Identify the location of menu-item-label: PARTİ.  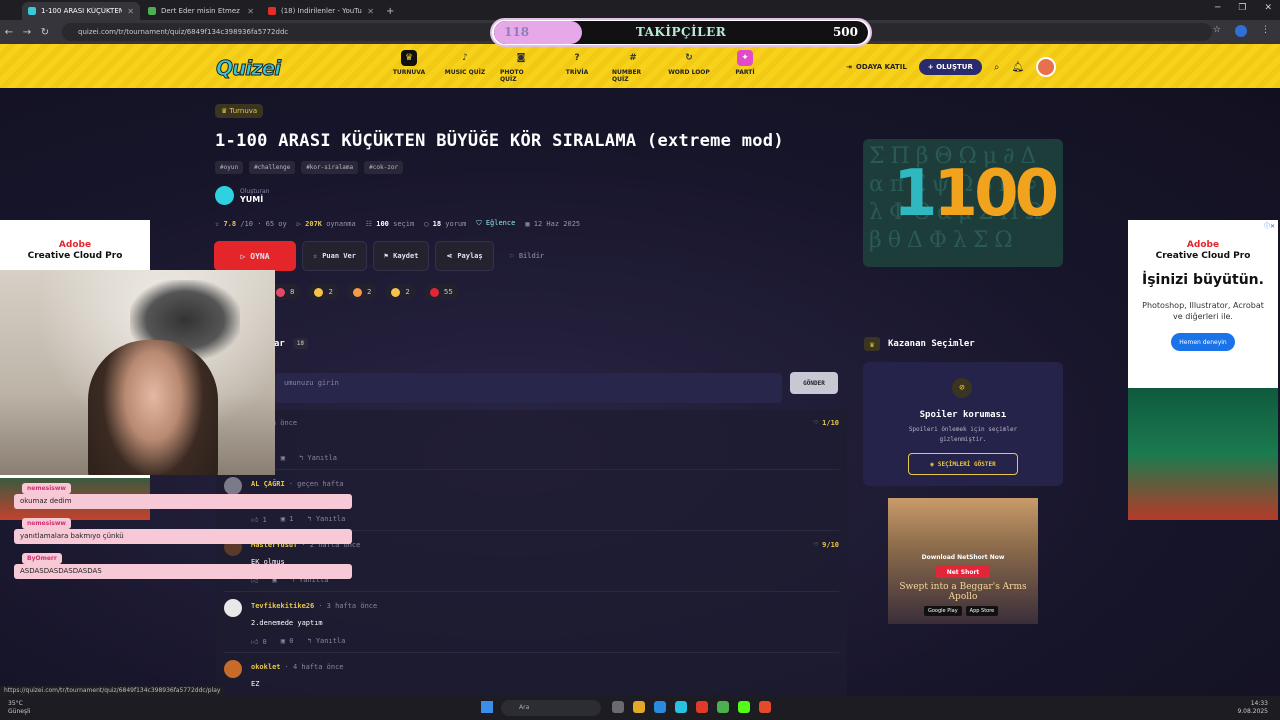
(745, 72).